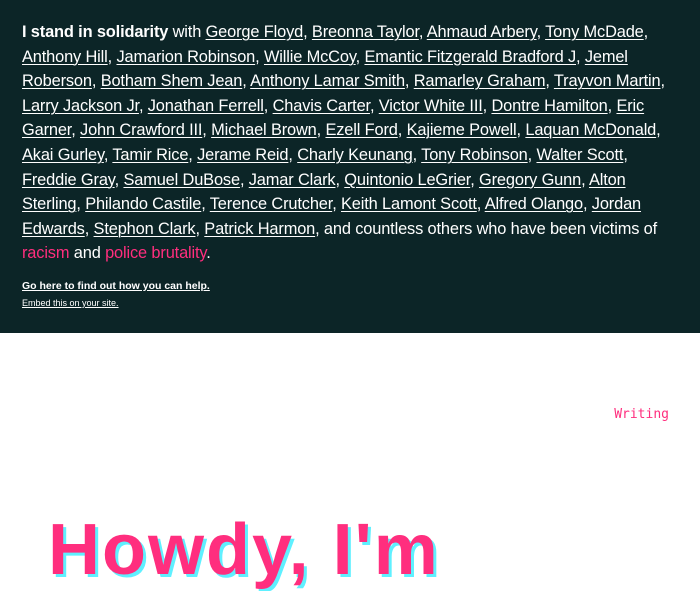 This screenshot has height=591, width=700. What do you see at coordinates (549, 106) in the screenshot?
I see `victim-name-link: Dontre Hamilton` at bounding box center [549, 106].